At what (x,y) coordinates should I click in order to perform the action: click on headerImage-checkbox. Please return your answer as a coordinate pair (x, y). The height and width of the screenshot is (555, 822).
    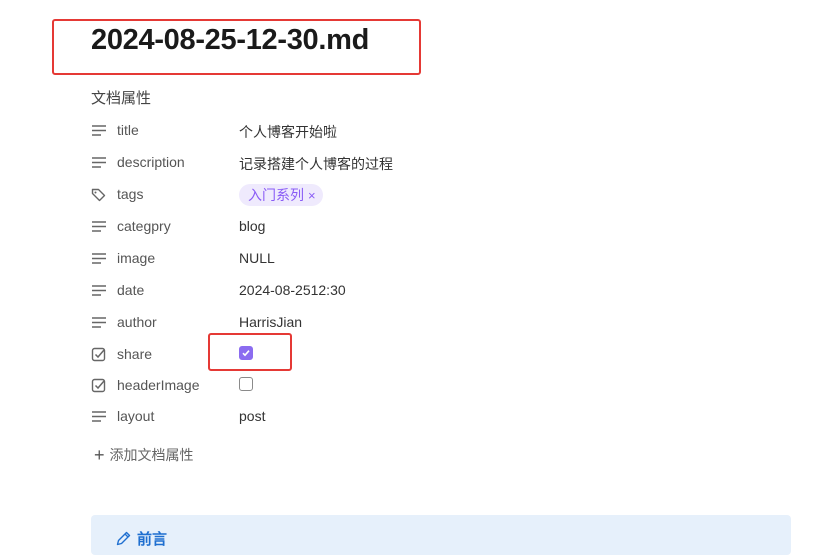
    Looking at the image, I should click on (246, 384).